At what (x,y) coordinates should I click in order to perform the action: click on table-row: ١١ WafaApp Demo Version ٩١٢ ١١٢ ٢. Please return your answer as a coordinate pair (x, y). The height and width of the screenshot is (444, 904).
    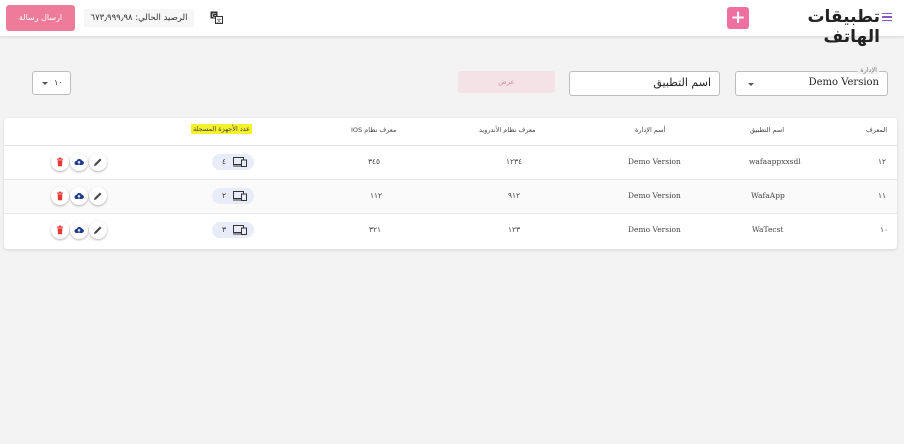
    Looking at the image, I should click on (450, 196).